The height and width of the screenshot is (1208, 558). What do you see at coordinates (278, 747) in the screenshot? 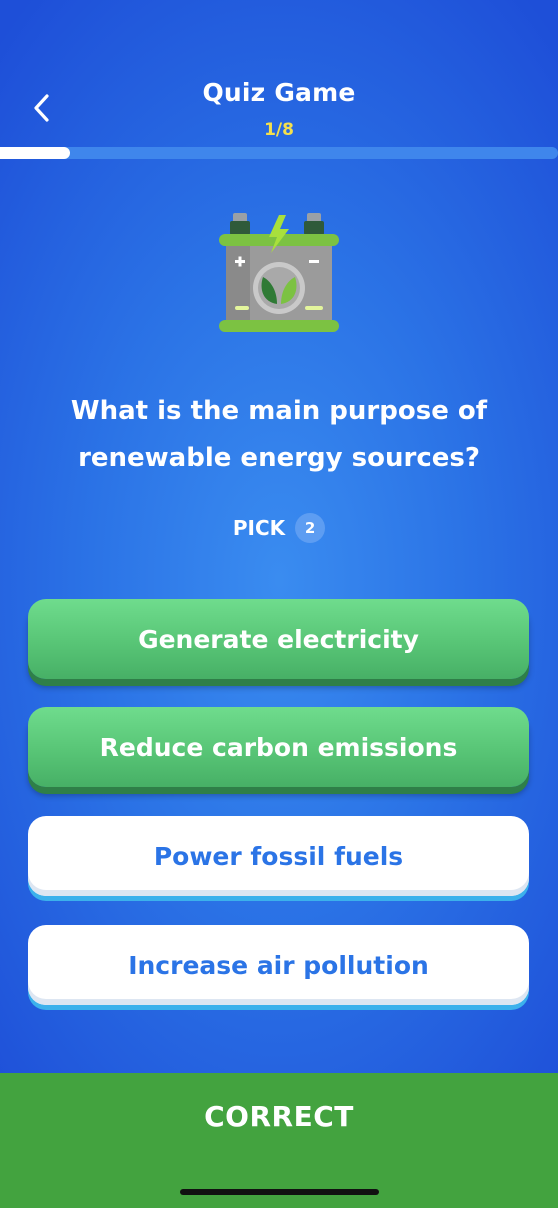
I see `answer-option-2: Reduce carbon emissions` at bounding box center [278, 747].